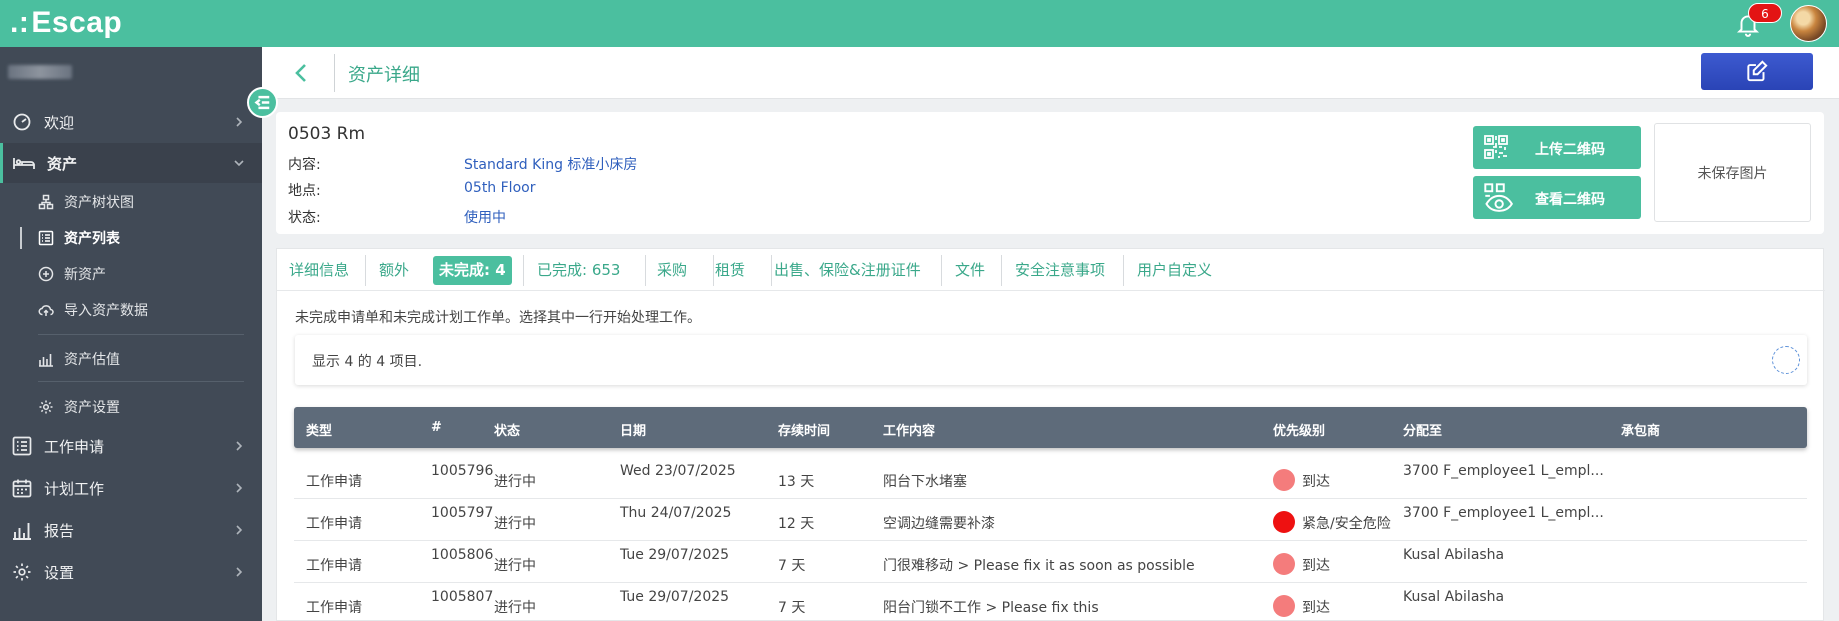 This screenshot has width=1839, height=621. What do you see at coordinates (66, 23) in the screenshot?
I see `app-logo: .:Escap` at bounding box center [66, 23].